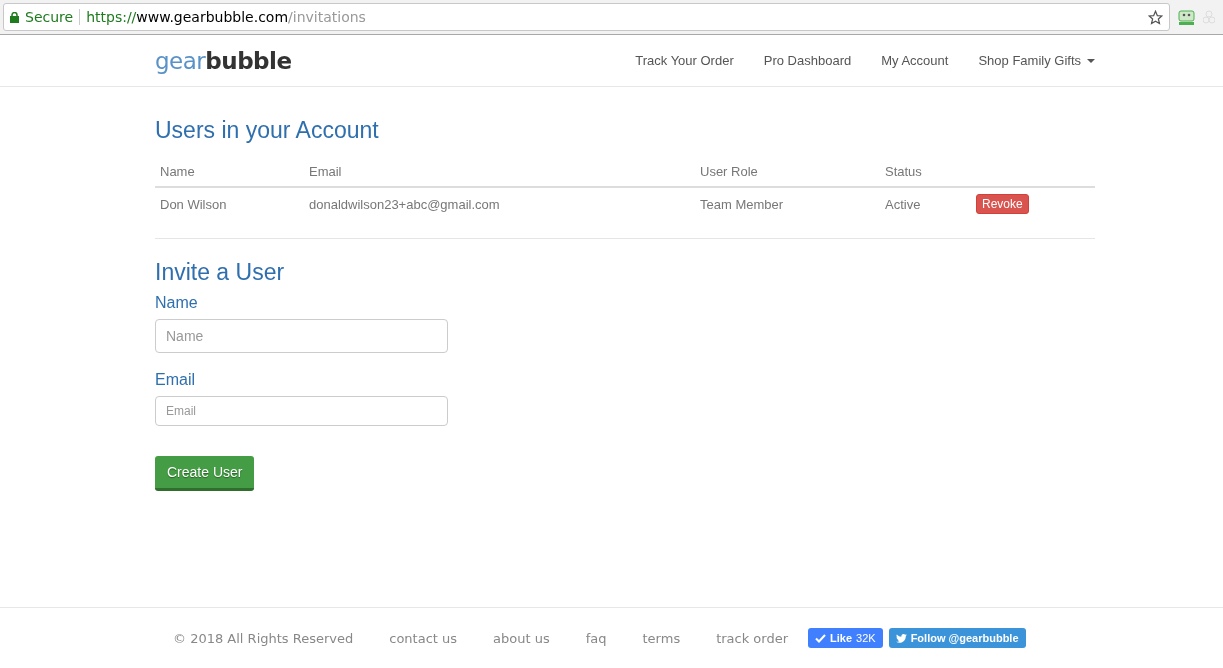  I want to click on bird-icon, so click(901, 638).